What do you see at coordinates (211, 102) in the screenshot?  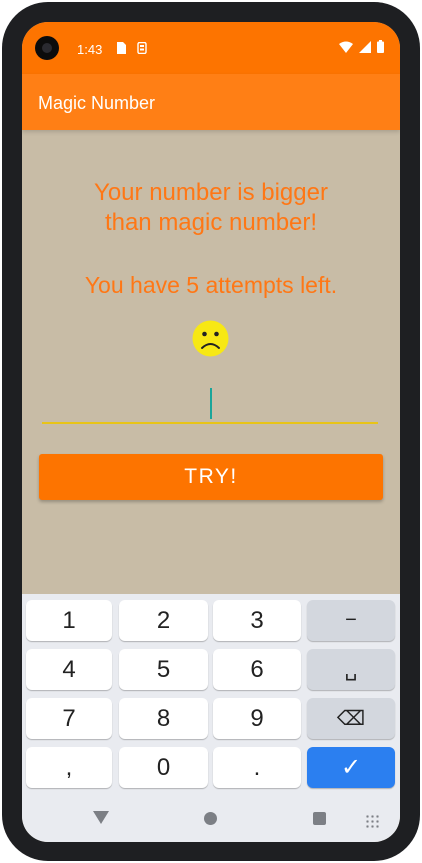 I see `app-bar: Magic Number` at bounding box center [211, 102].